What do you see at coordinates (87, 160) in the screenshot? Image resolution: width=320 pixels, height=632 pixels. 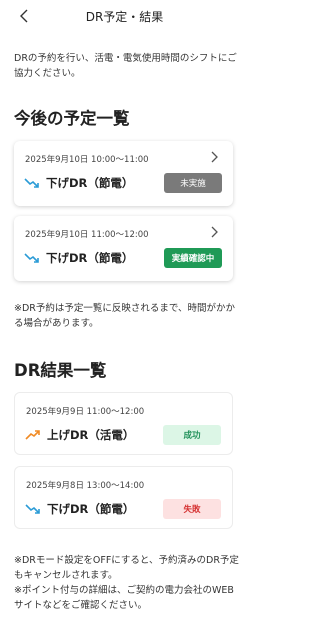 I see `dr-time: 2025年9月10日 10:00～11:00` at bounding box center [87, 160].